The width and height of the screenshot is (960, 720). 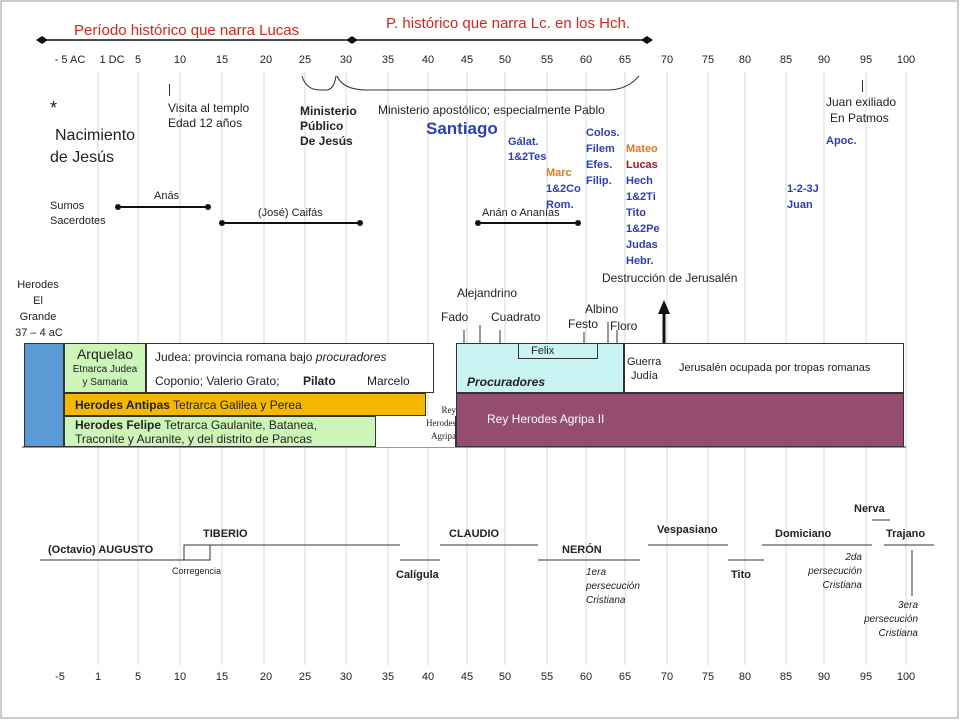 I want to click on agripa-ii-box: Rey Herodes Agripa II, so click(x=680, y=420).